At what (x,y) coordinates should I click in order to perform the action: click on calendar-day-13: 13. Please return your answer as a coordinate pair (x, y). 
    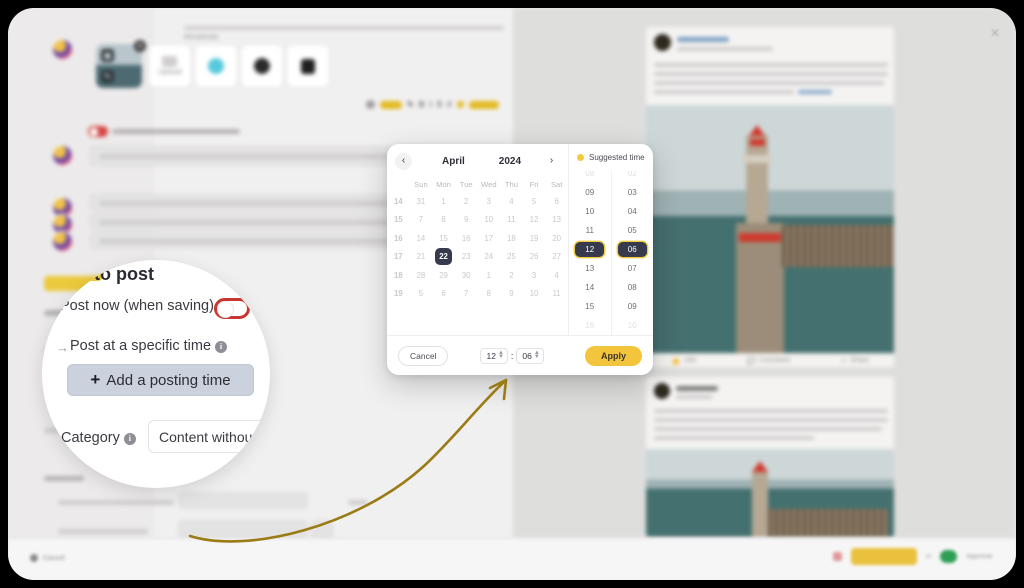
    Looking at the image, I should click on (556, 220).